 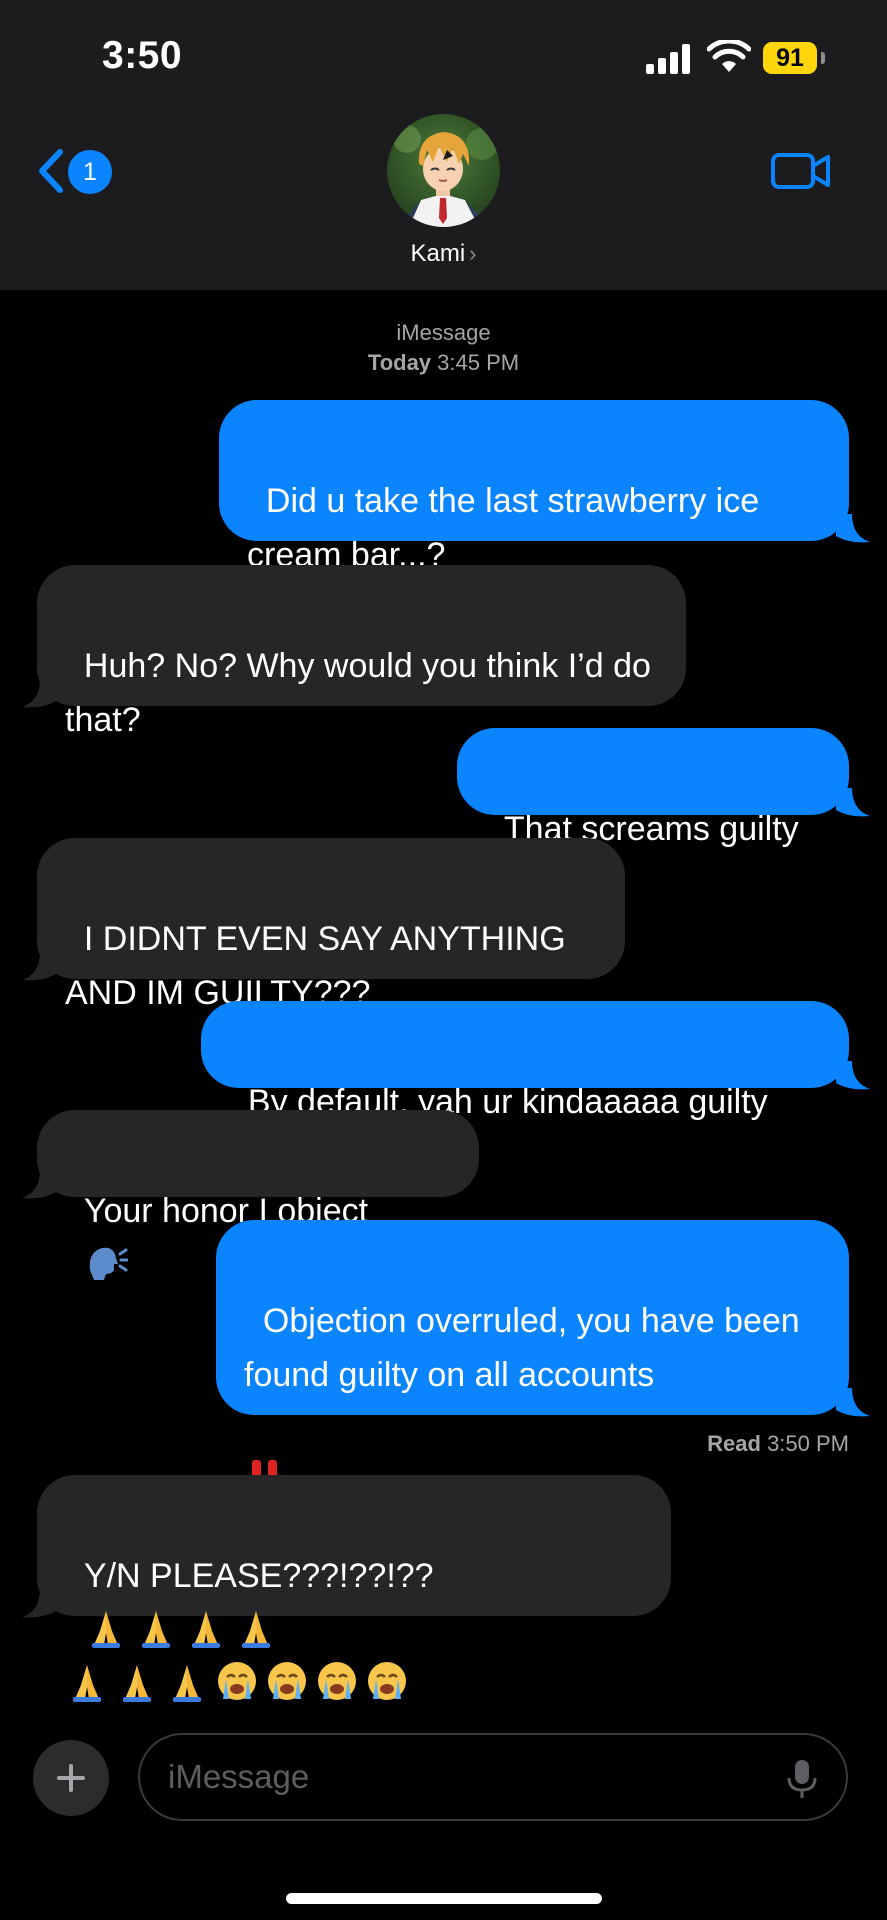 I want to click on unread-count-badge: 1, so click(x=90, y=172).